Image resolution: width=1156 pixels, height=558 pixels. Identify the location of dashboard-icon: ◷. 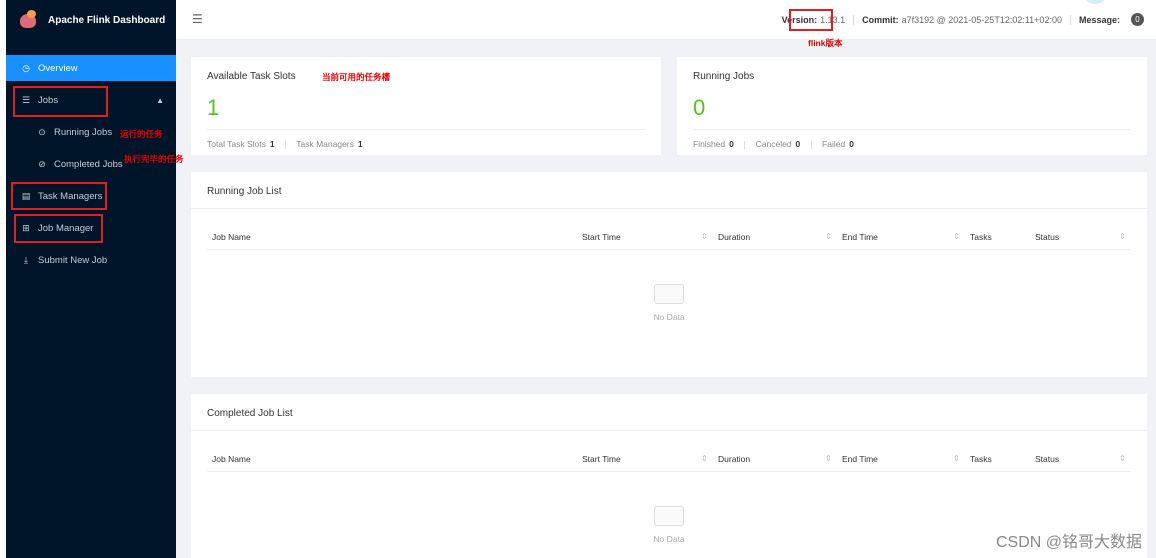
(26, 67).